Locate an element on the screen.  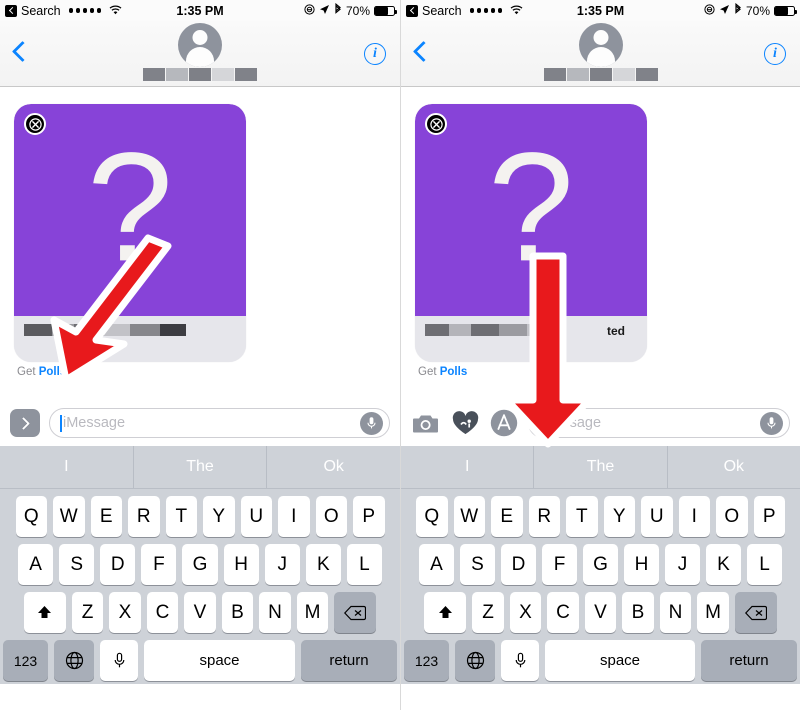
predictive-bar: I The Ok is located at coordinates (200, 467).